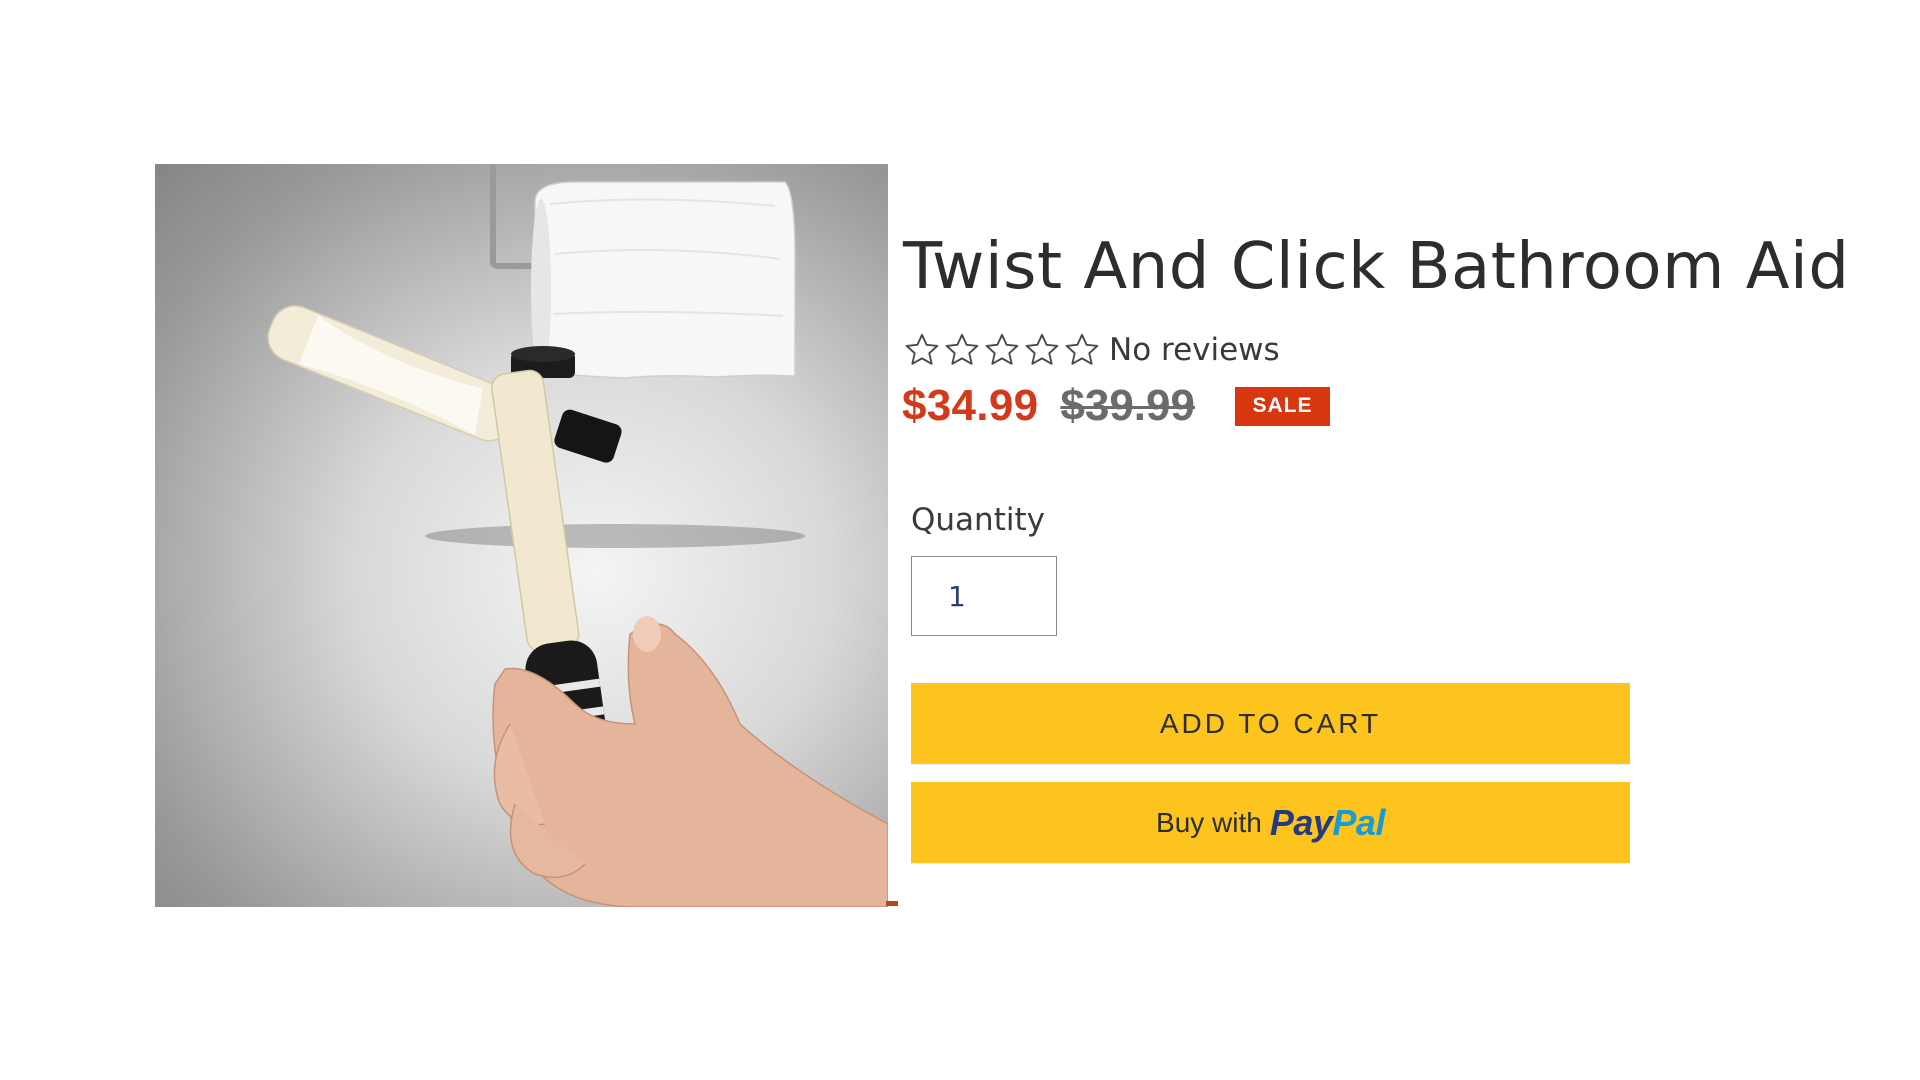  I want to click on regular-price: $39.99, so click(1127, 405).